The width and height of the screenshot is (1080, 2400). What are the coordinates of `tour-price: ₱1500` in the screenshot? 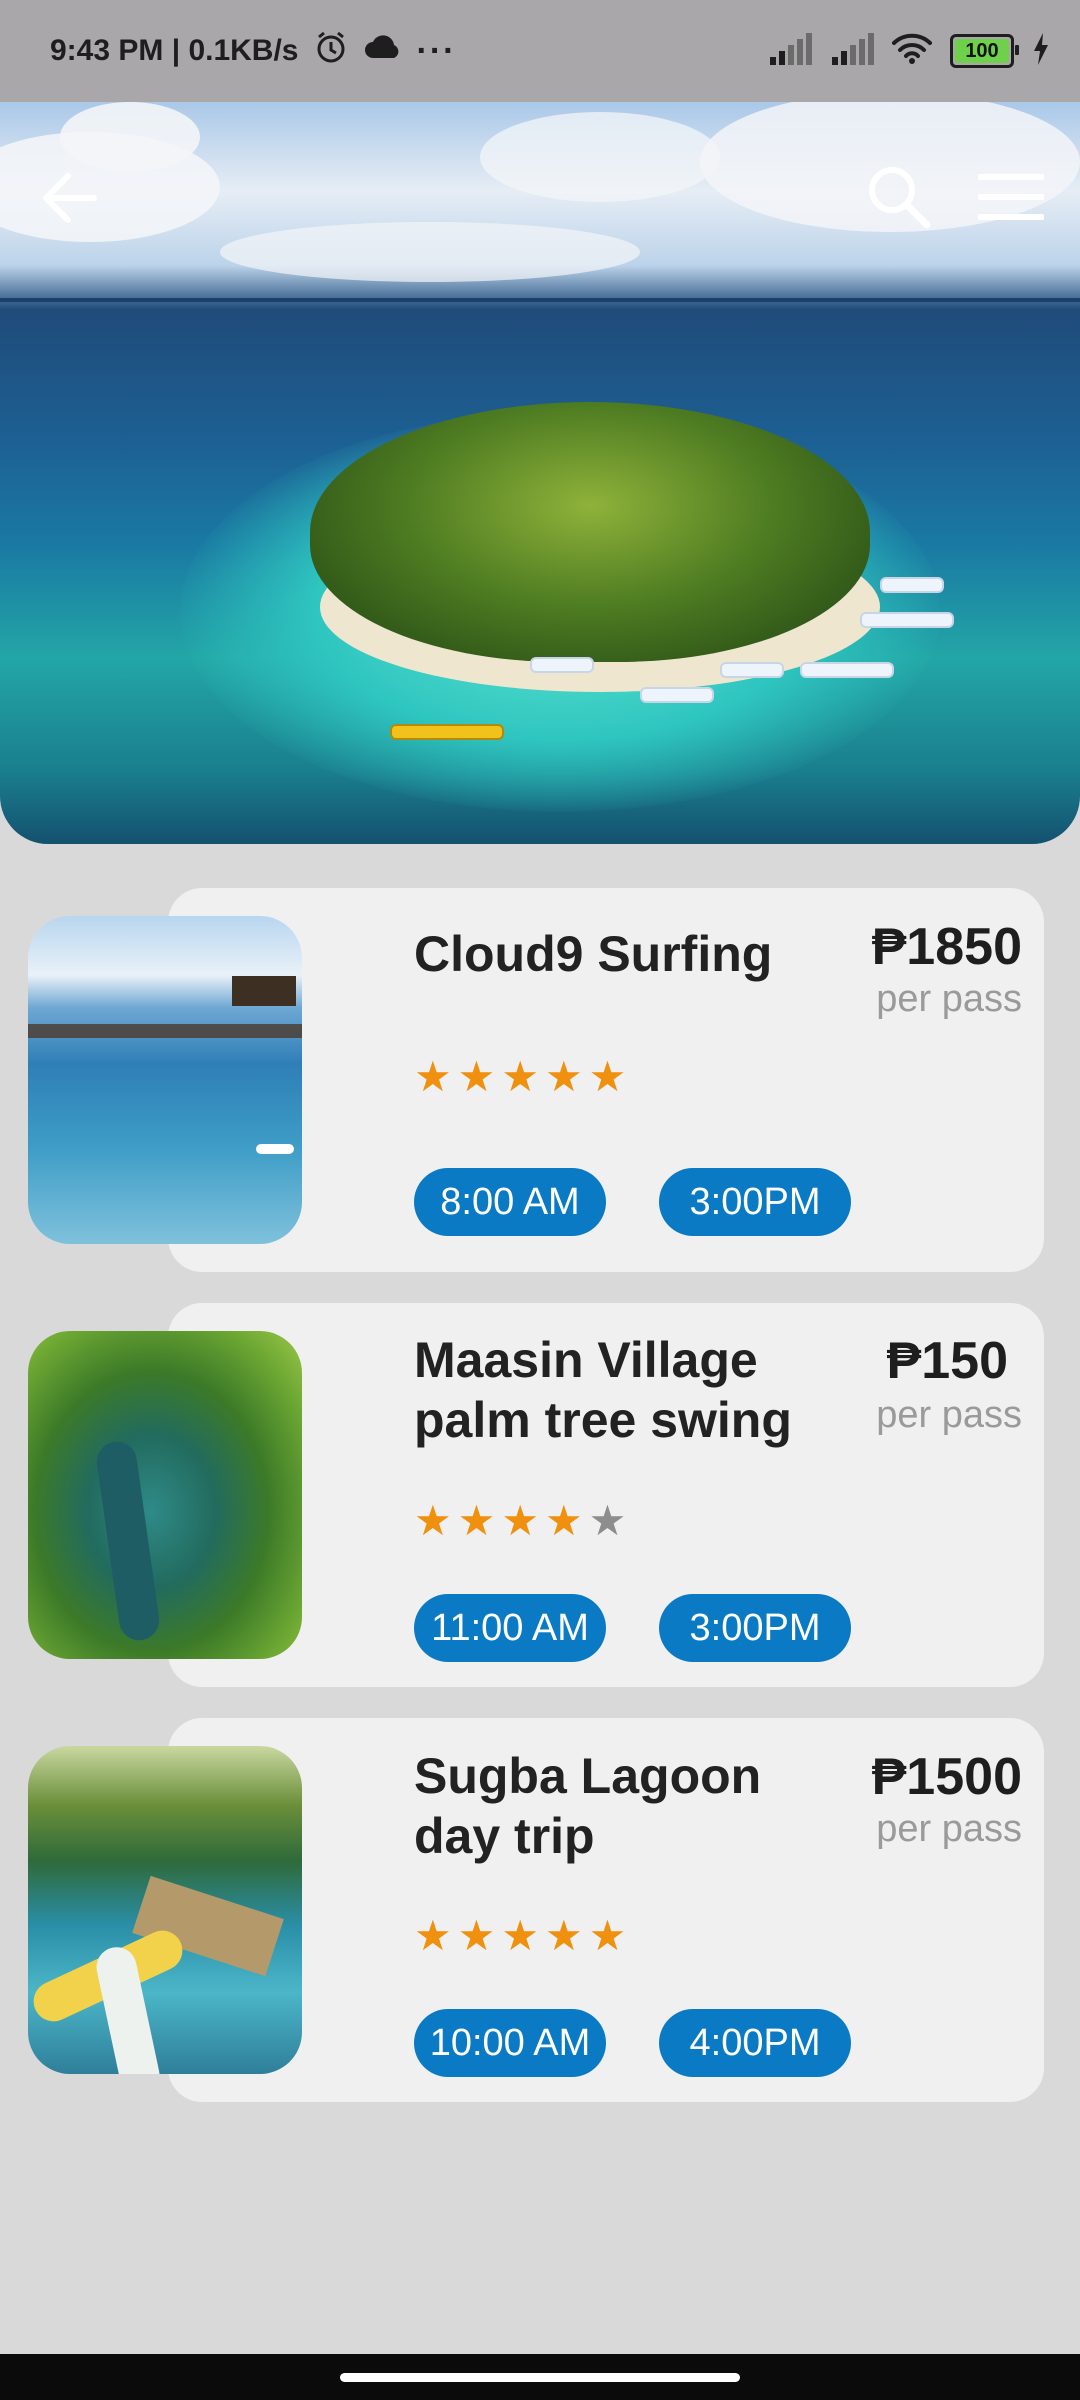 It's located at (946, 1777).